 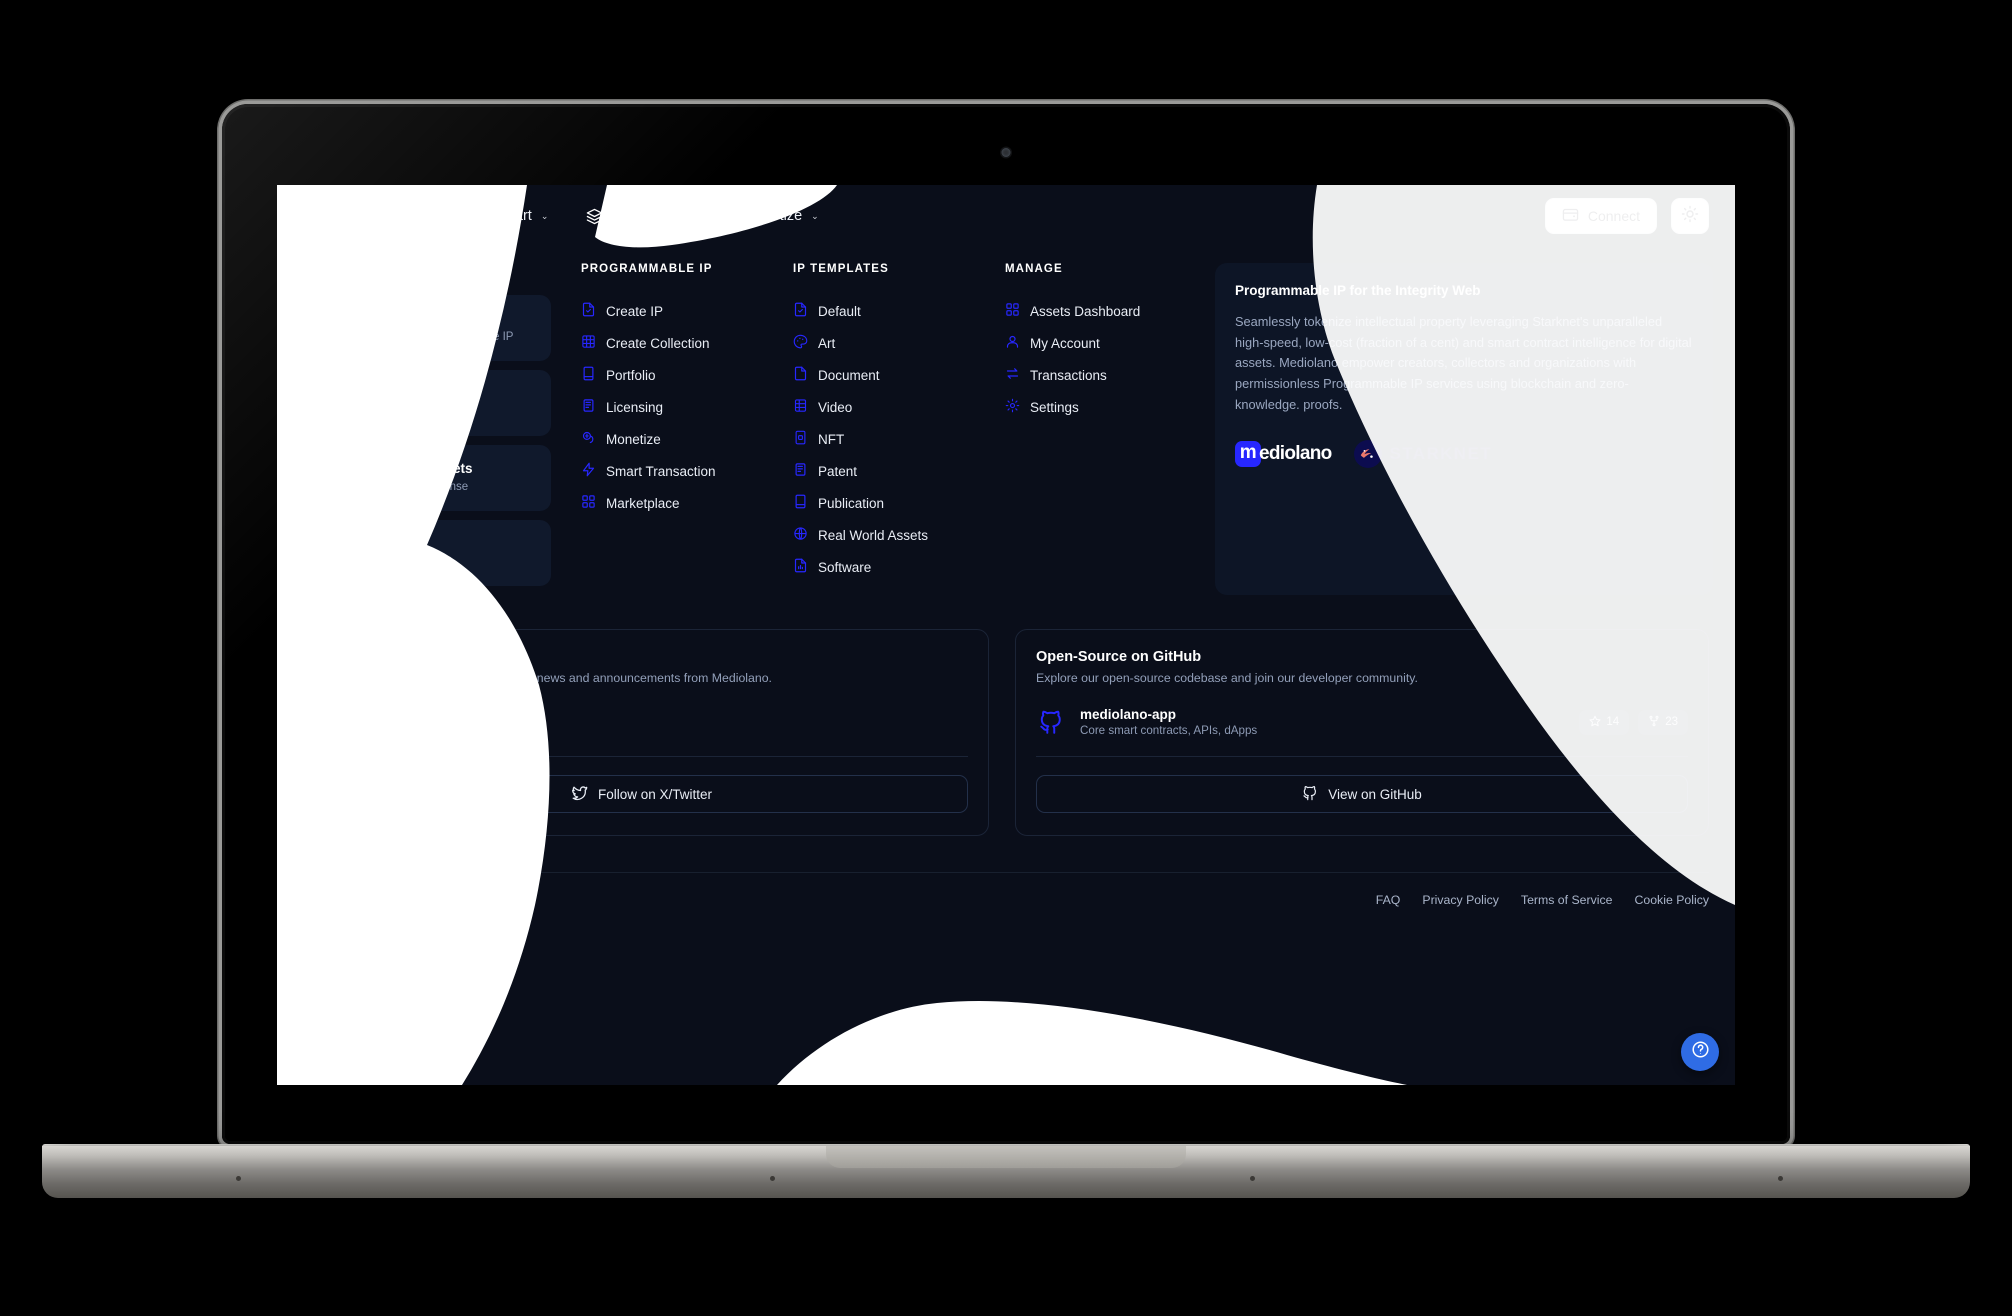 What do you see at coordinates (417, 469) in the screenshot?
I see `quick-link-title: Licensing Assets` at bounding box center [417, 469].